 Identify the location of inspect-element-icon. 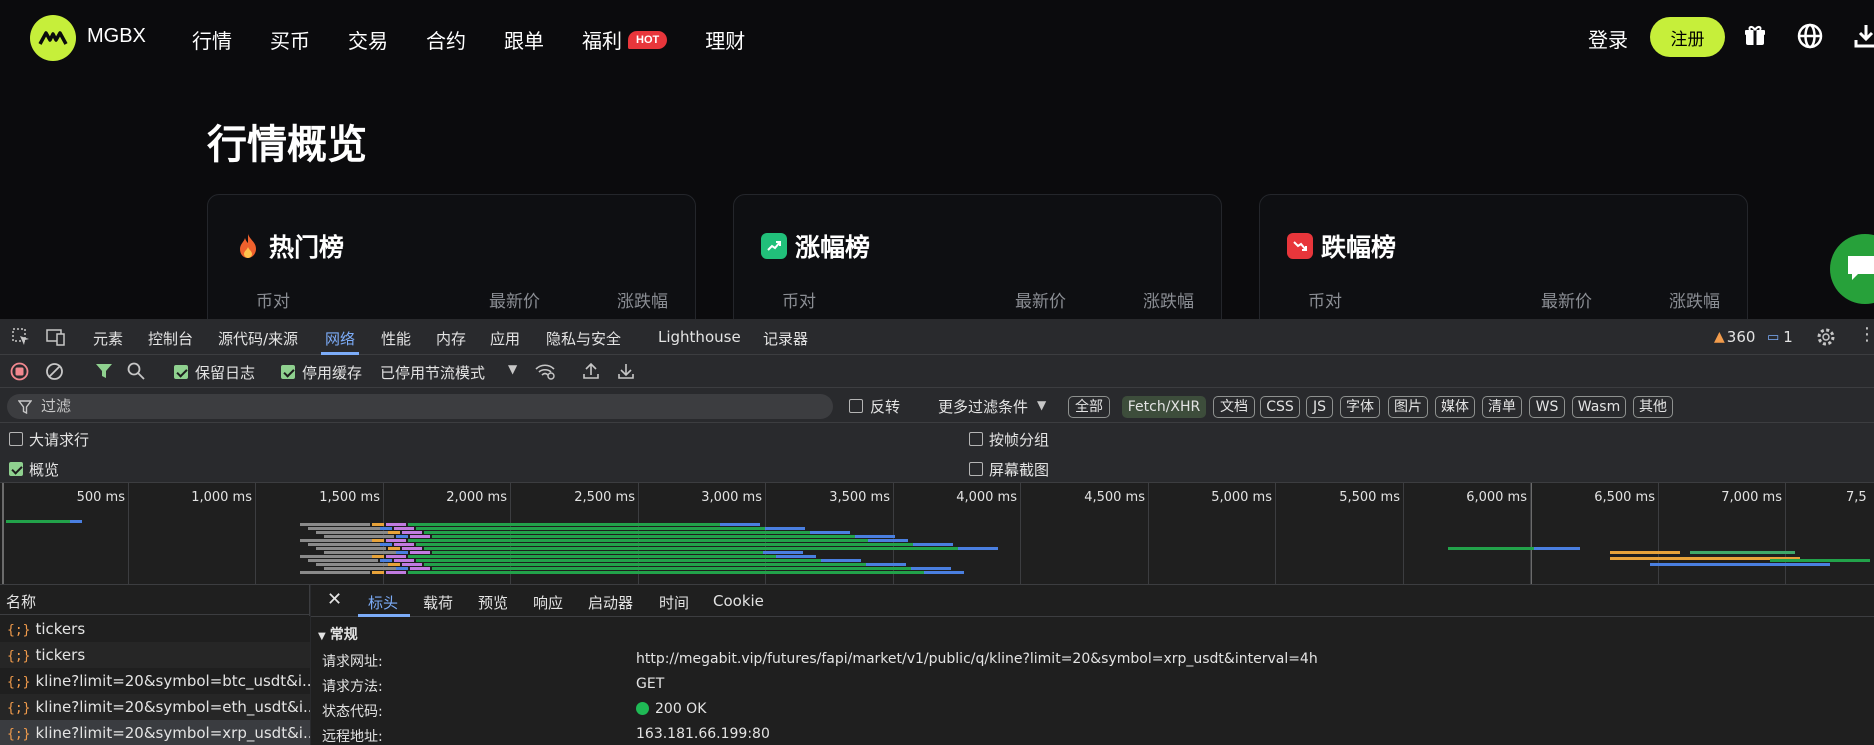
(21, 339).